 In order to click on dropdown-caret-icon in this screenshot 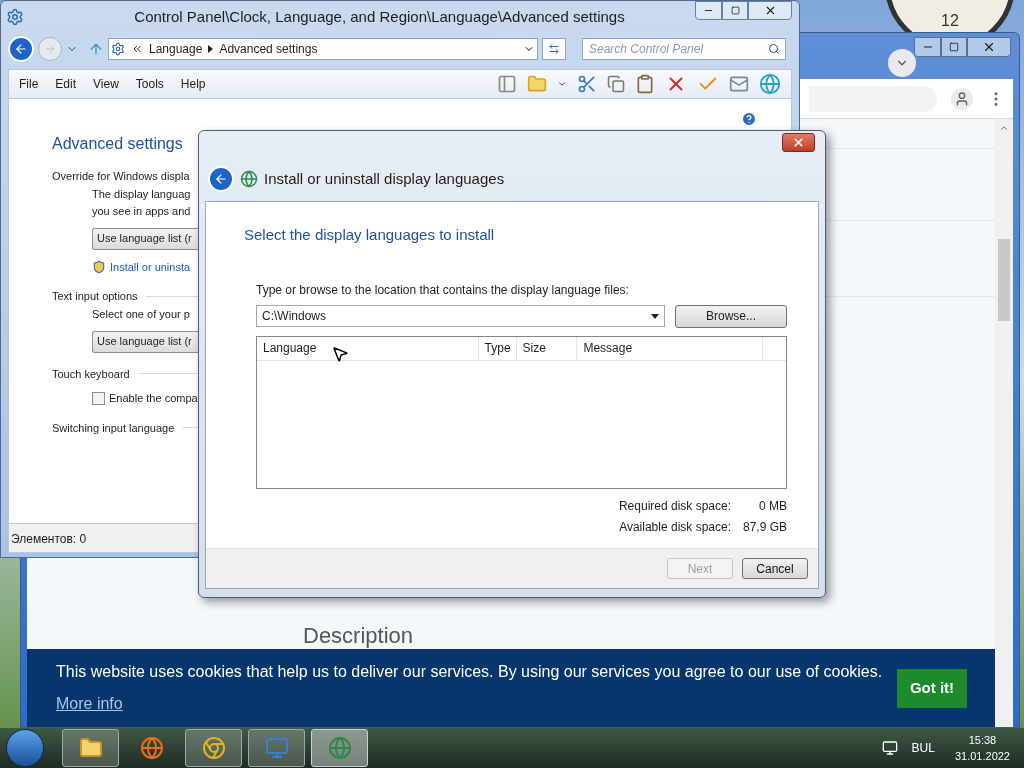, I will do `click(655, 316)`.